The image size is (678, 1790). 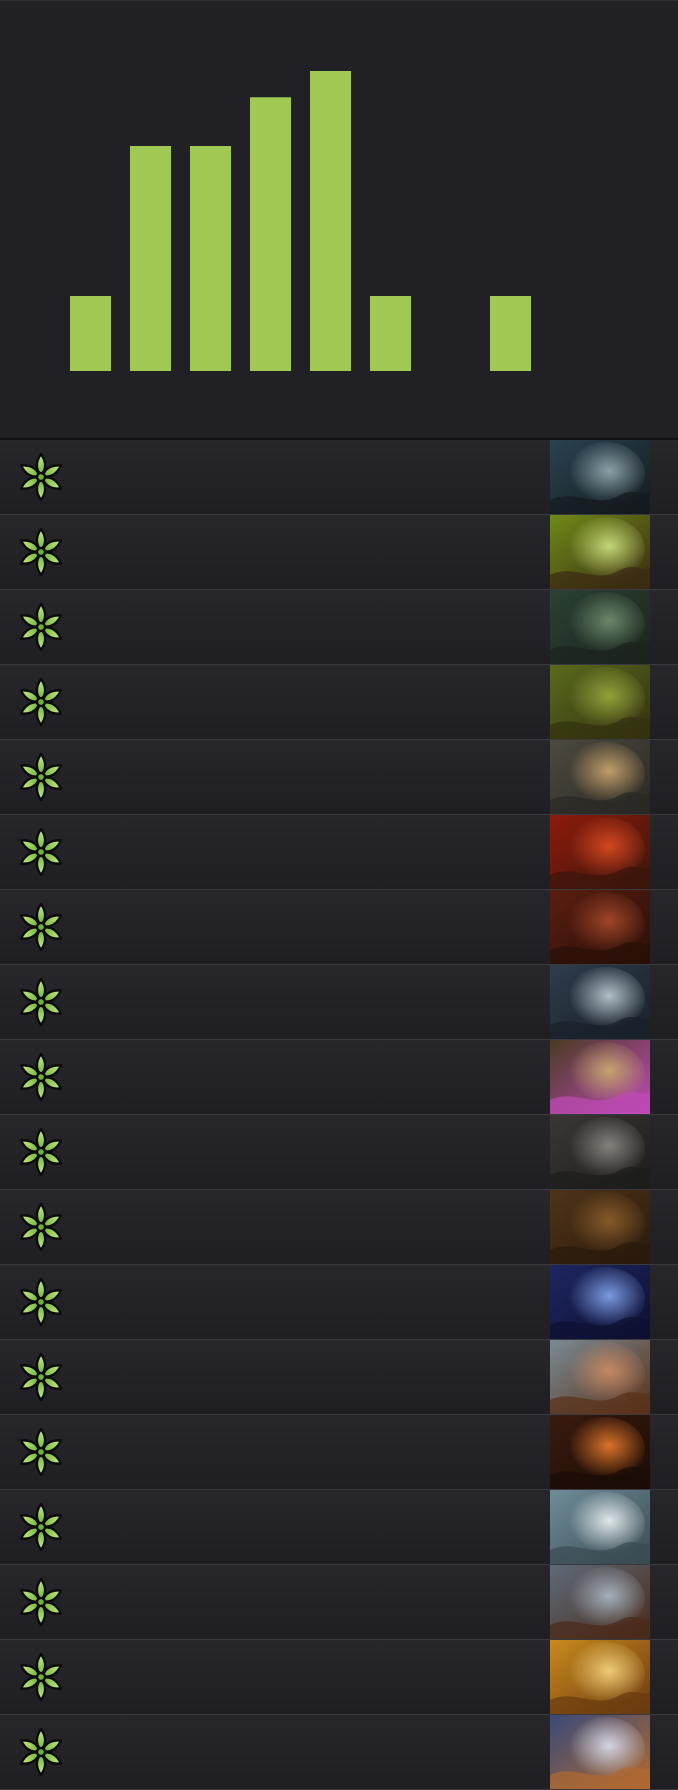 What do you see at coordinates (300, 221) in the screenshot?
I see `mana-curve-svg` at bounding box center [300, 221].